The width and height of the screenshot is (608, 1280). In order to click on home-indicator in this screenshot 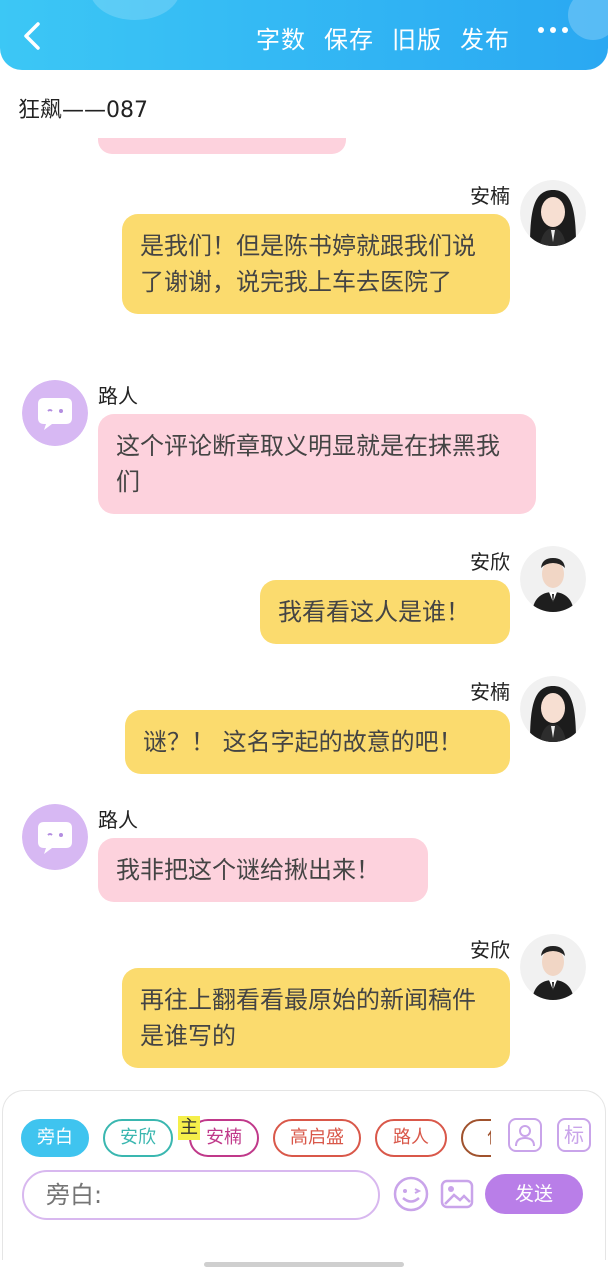, I will do `click(304, 1264)`.